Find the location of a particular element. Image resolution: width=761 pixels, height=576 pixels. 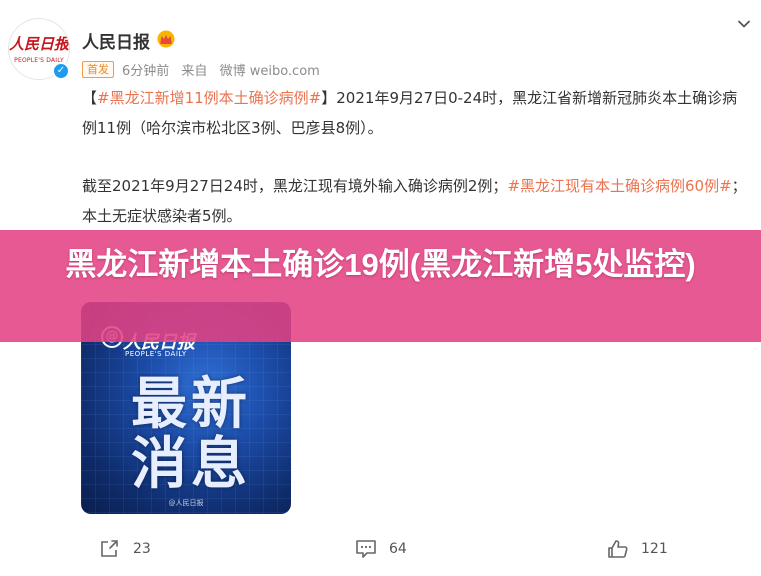

image-watermark: @人民日报 is located at coordinates (186, 503).